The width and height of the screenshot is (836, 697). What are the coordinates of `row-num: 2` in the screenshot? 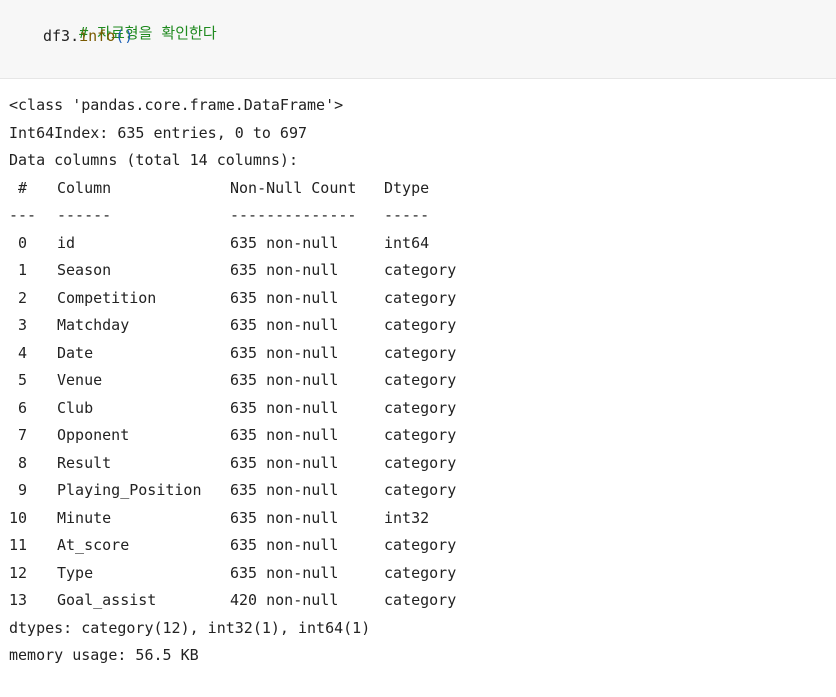 It's located at (23, 297).